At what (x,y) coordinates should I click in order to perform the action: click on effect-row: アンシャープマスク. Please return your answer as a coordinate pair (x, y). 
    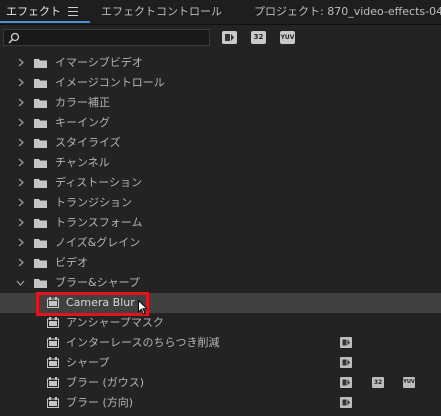
    Looking at the image, I should click on (220, 323).